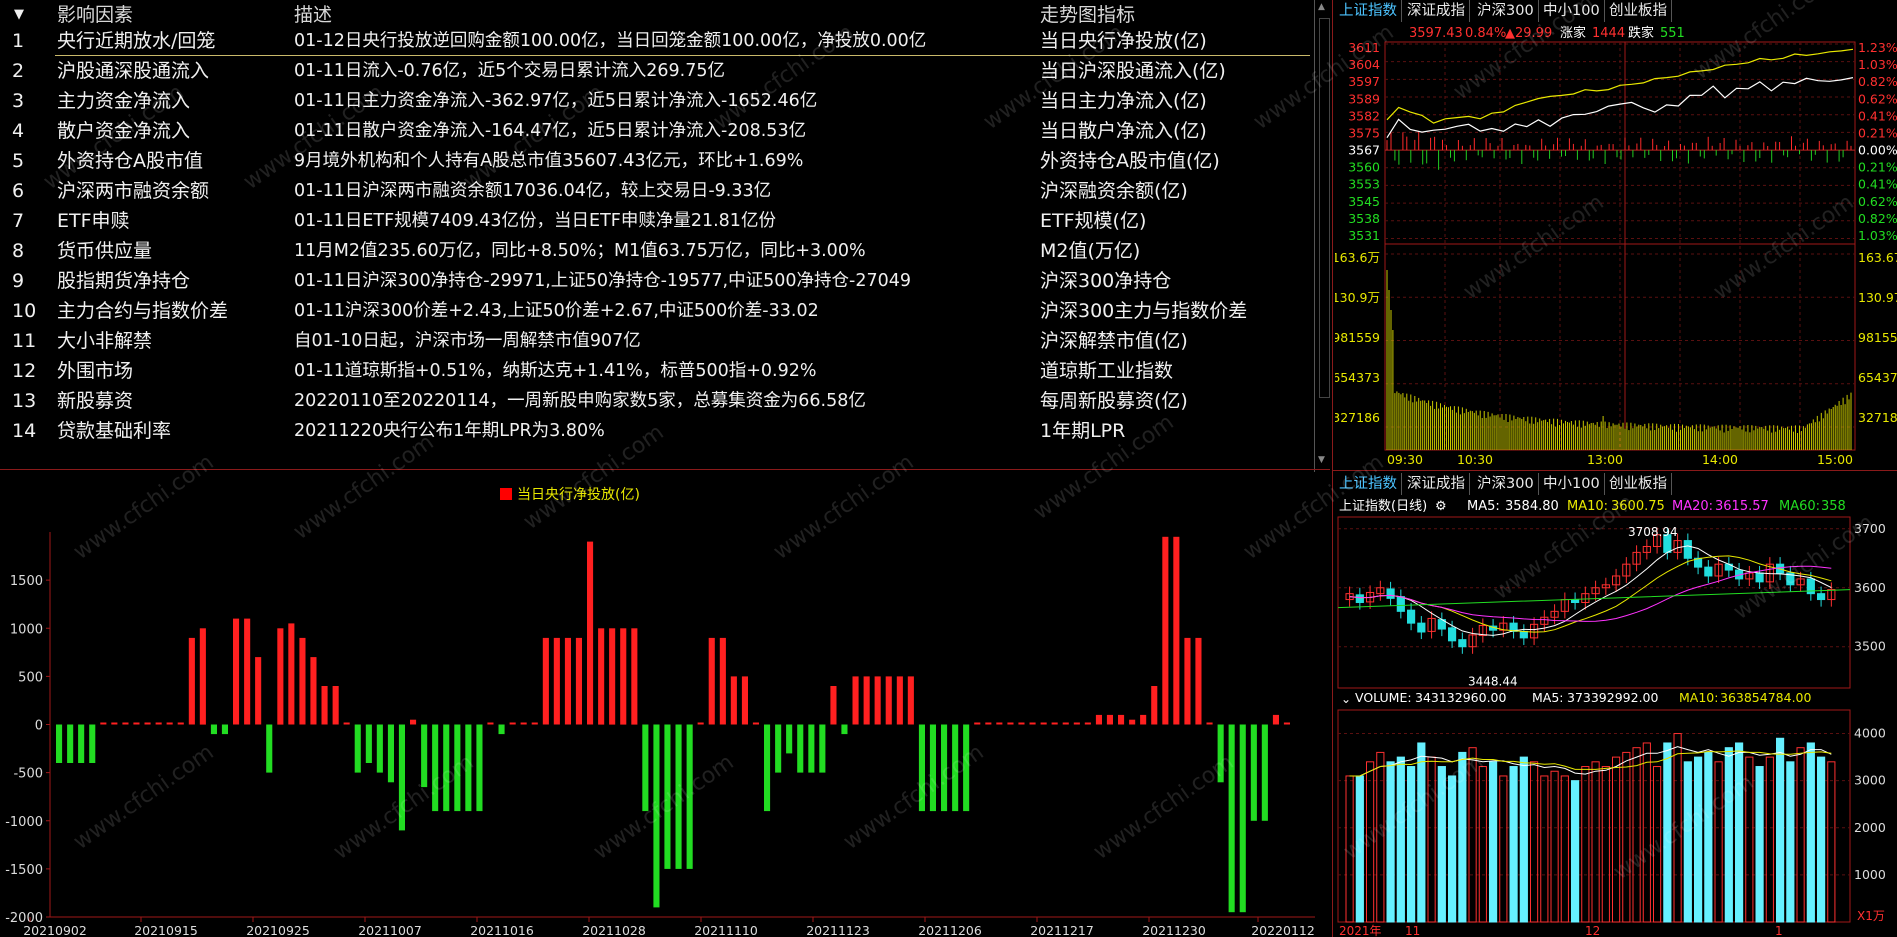  Describe the element at coordinates (55, 930) in the screenshot. I see `x-tick-label: 20210902` at that location.